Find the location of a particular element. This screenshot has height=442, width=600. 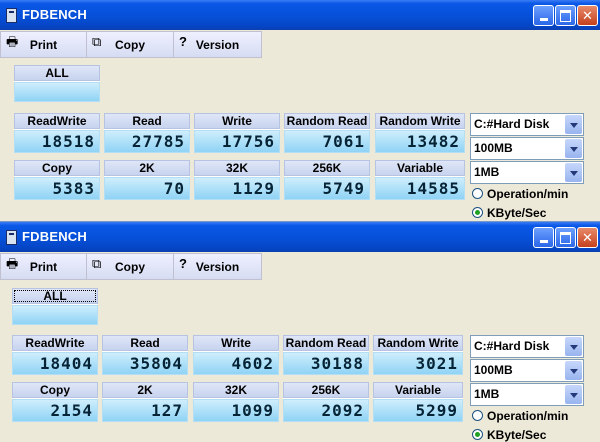

metric-random-read: Random Read 30188 is located at coordinates (326, 355).